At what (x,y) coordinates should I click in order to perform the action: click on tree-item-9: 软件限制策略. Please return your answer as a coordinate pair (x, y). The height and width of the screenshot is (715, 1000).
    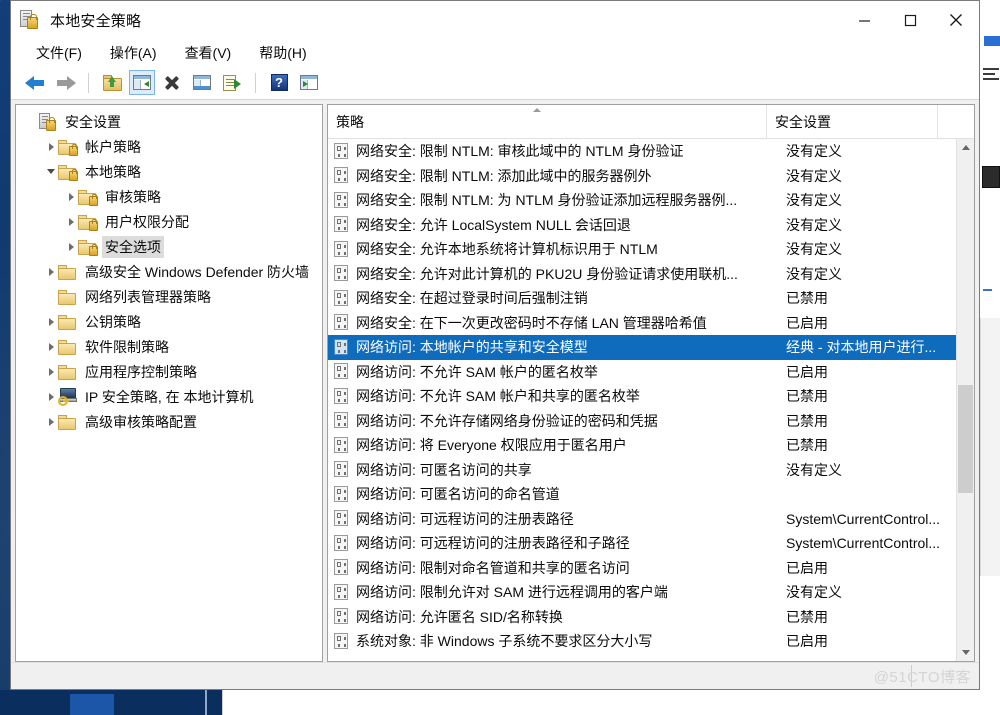
    Looking at the image, I should click on (169, 346).